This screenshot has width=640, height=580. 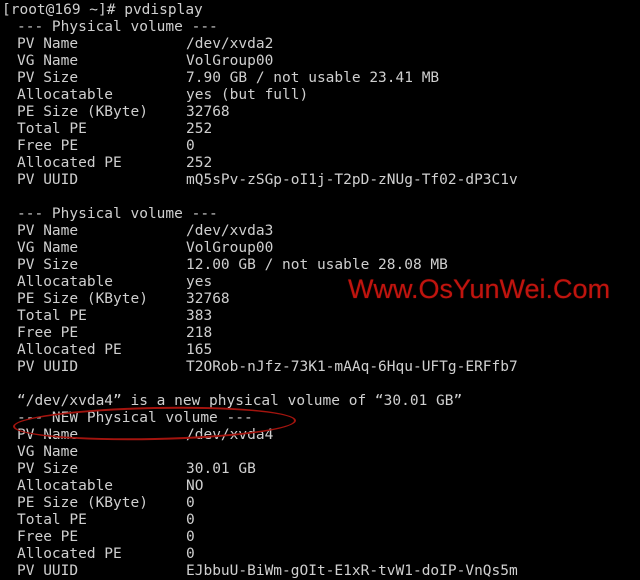 I want to click on pv-field-row: Allocated PE 0, so click(x=320, y=554).